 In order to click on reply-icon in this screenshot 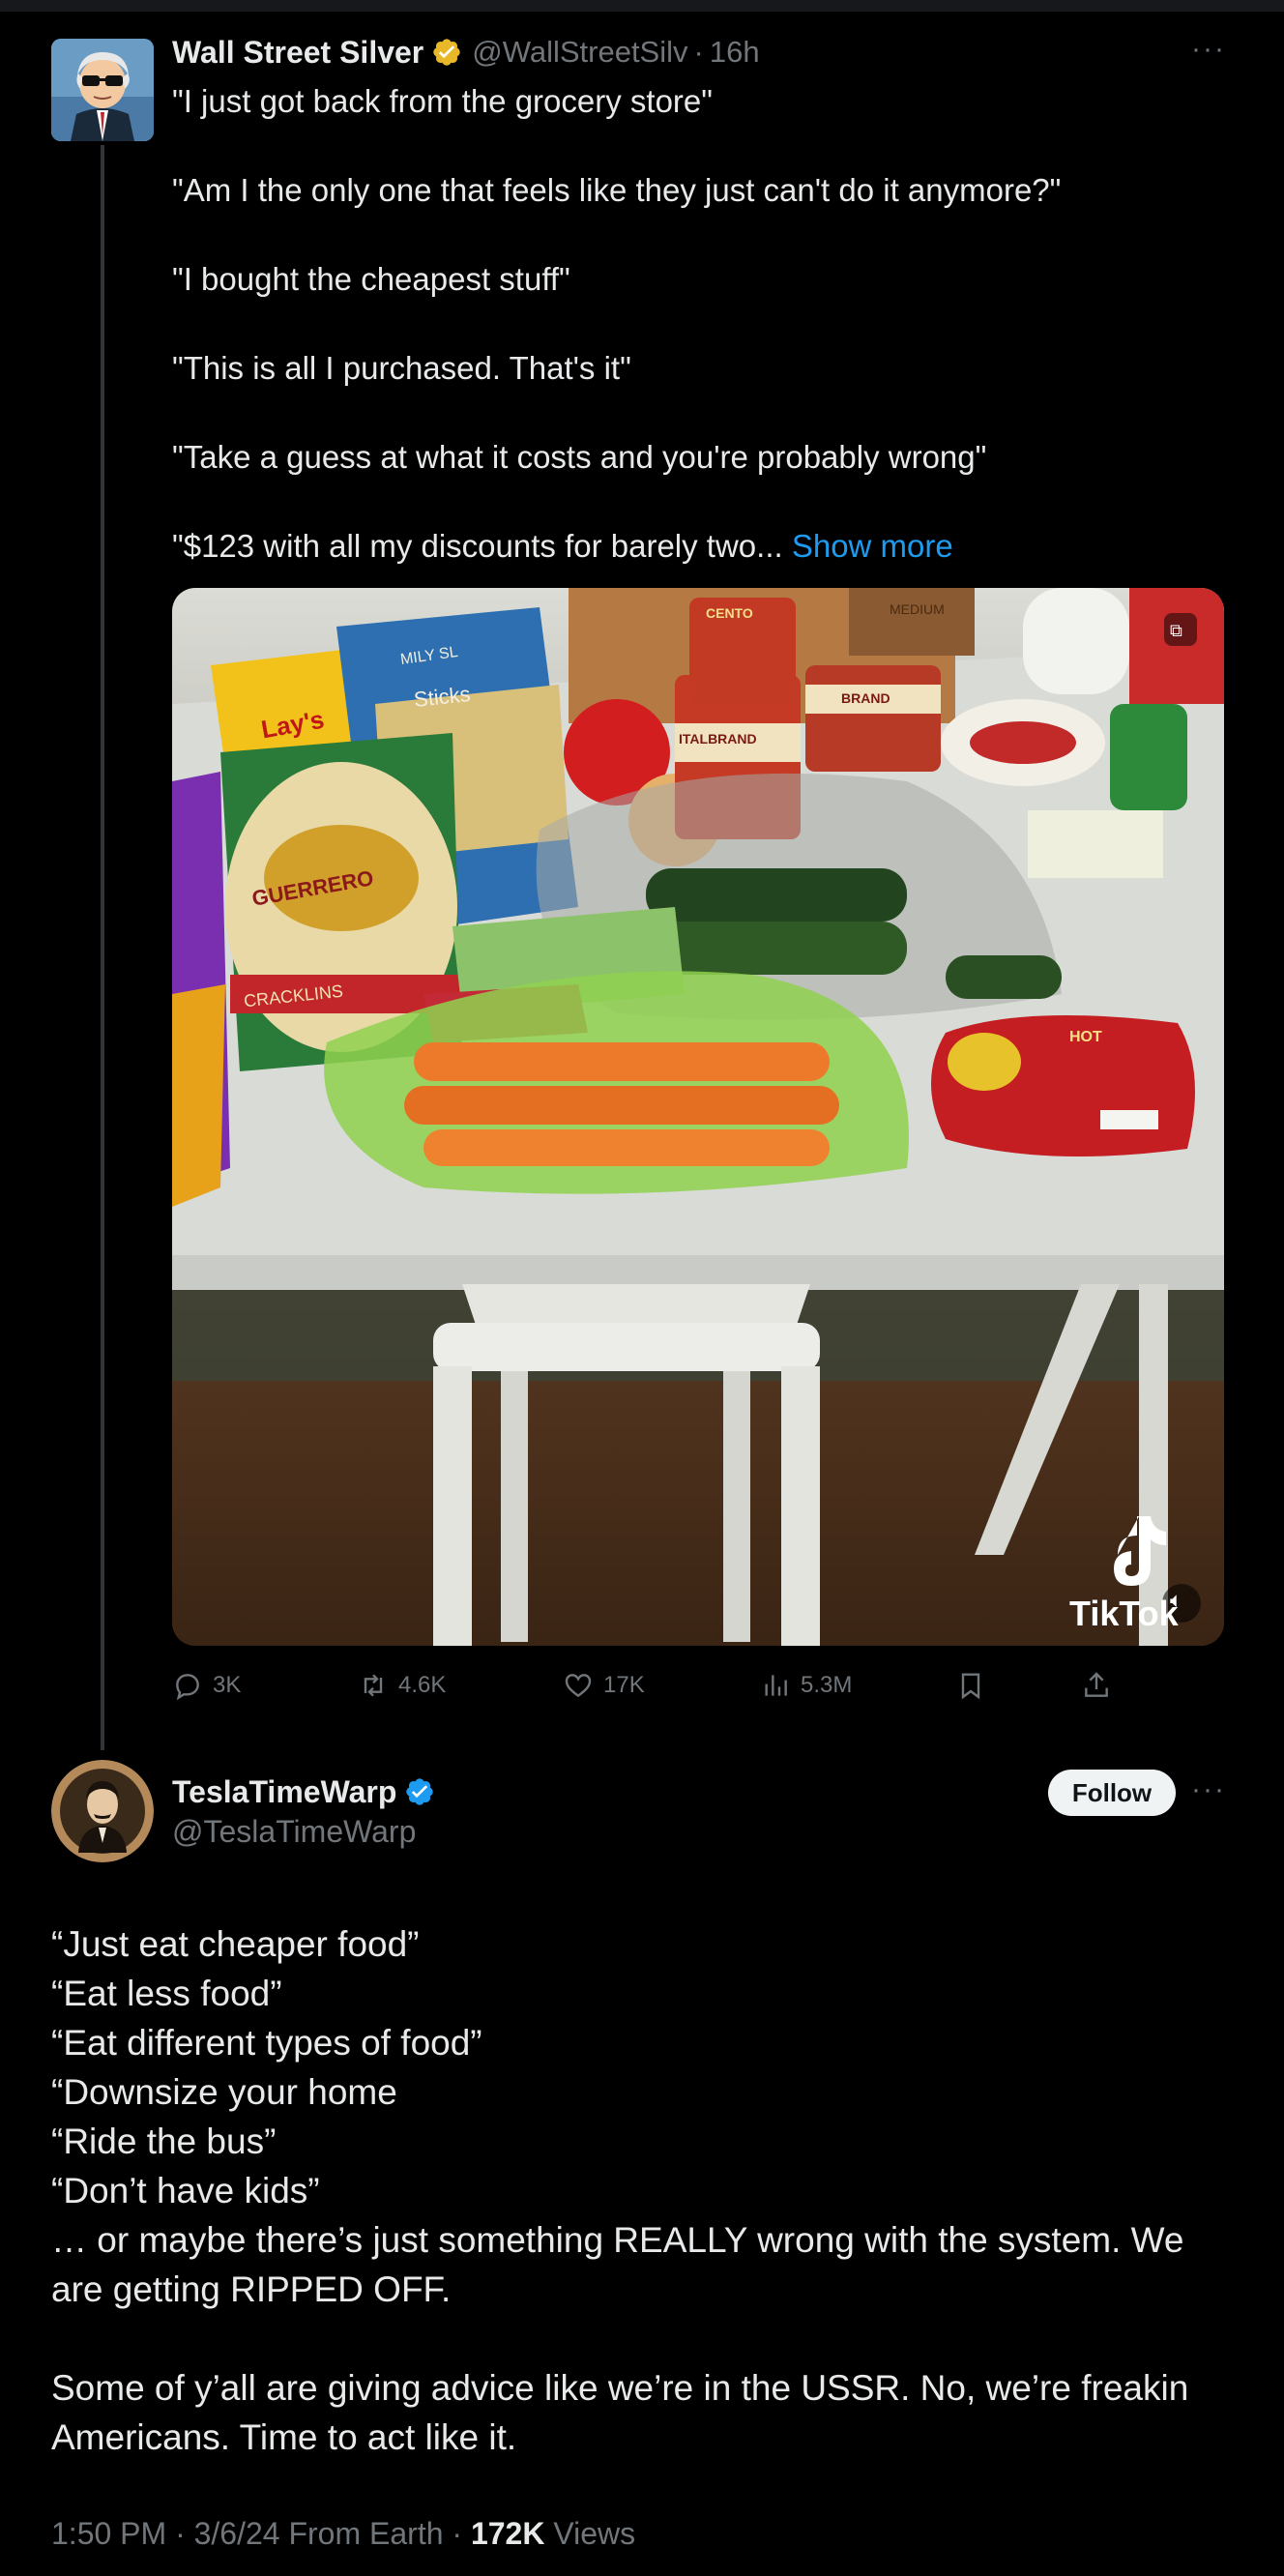, I will do `click(187, 1687)`.